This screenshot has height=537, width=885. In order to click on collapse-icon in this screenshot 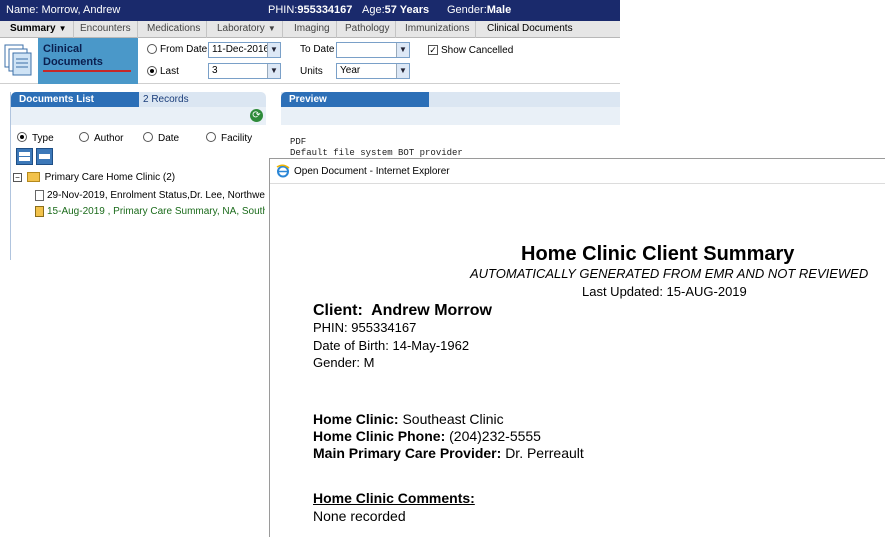, I will do `click(44, 156)`.